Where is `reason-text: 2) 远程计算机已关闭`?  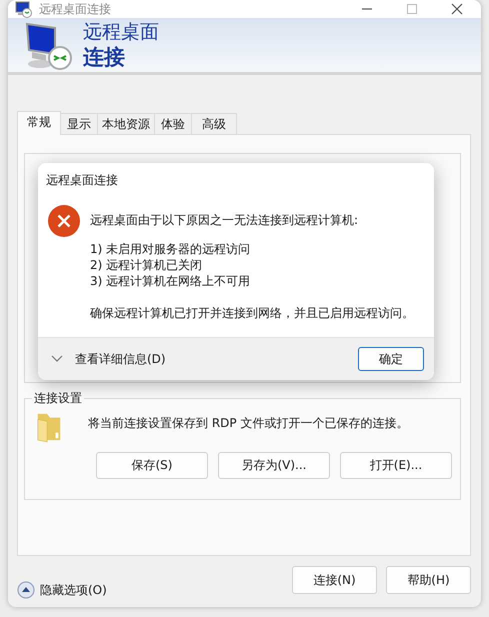 reason-text: 2) 远程计算机已关闭 is located at coordinates (147, 265).